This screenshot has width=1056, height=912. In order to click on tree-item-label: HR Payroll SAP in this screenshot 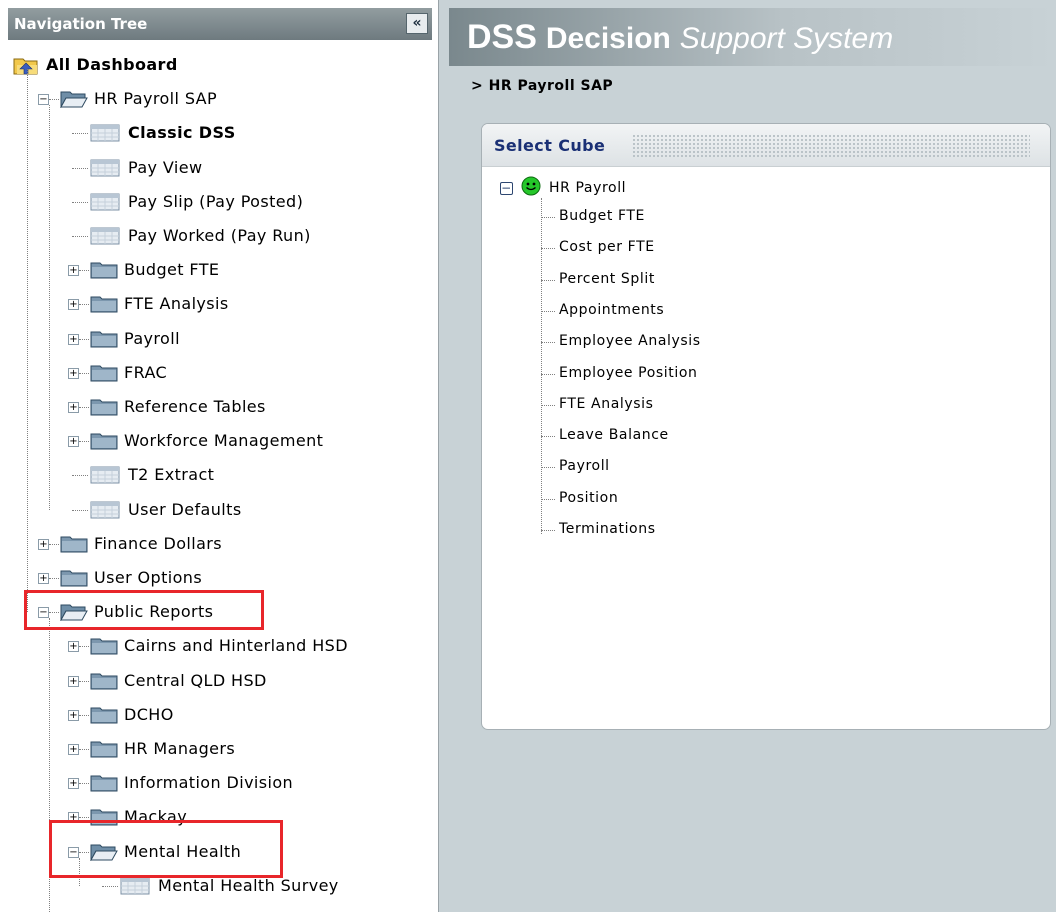, I will do `click(156, 99)`.